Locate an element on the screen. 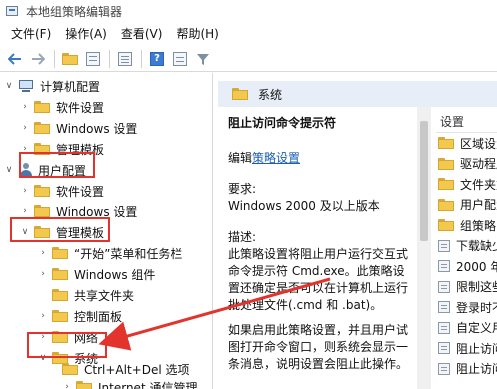 The height and width of the screenshot is (389, 497). up-folder-icon is located at coordinates (70, 58).